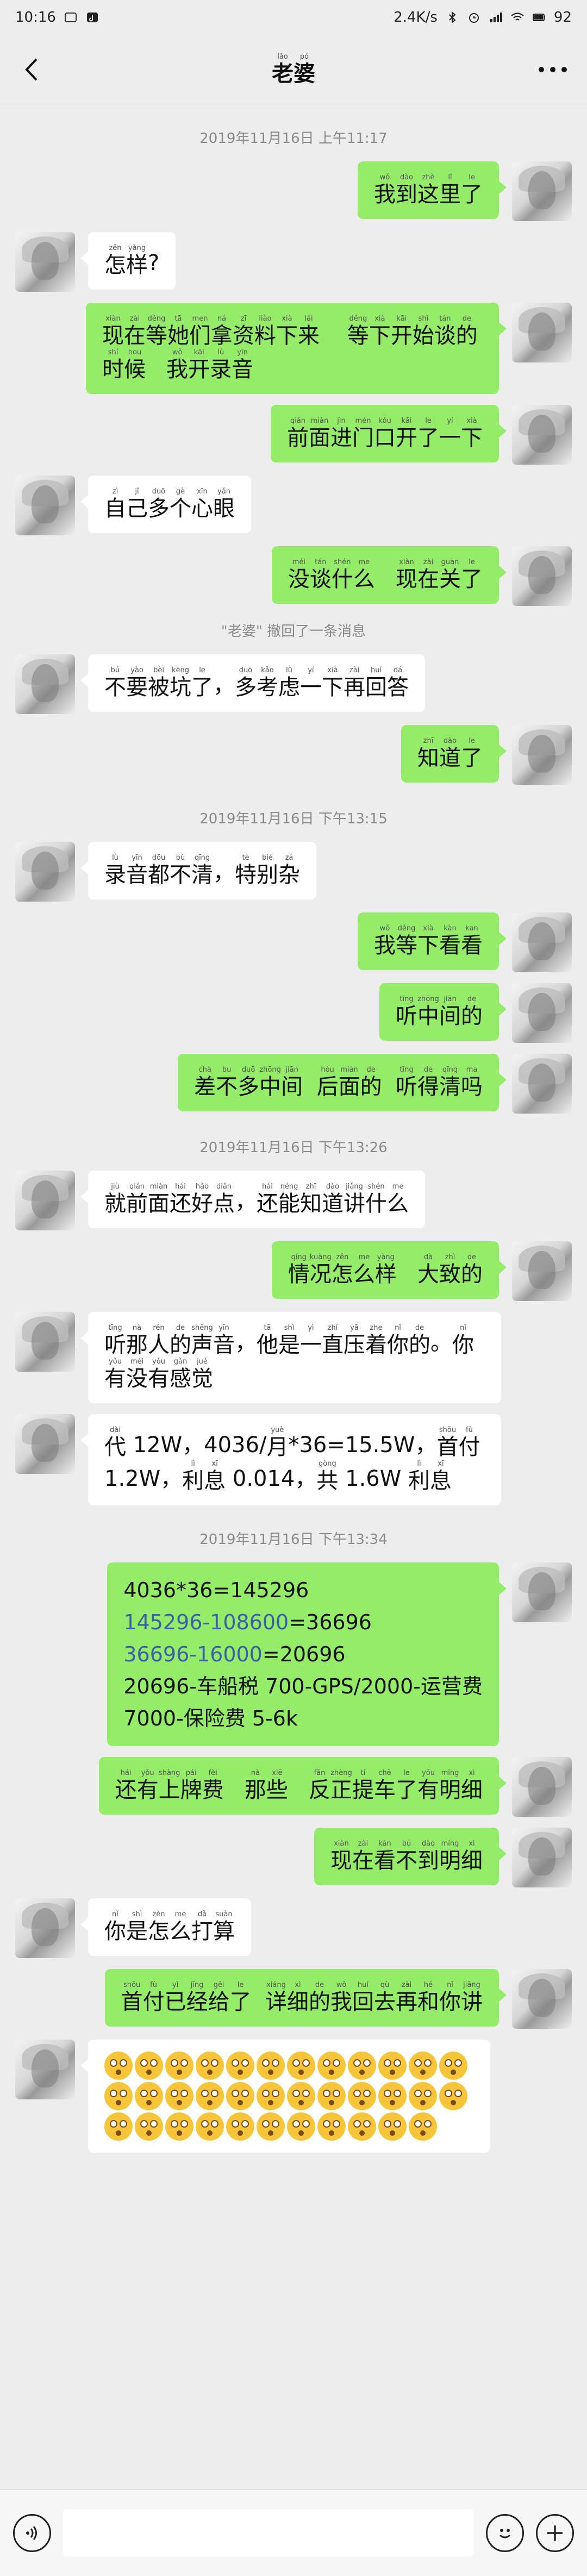 This screenshot has width=587, height=2576. I want to click on avatar-face, so click(541, 1270).